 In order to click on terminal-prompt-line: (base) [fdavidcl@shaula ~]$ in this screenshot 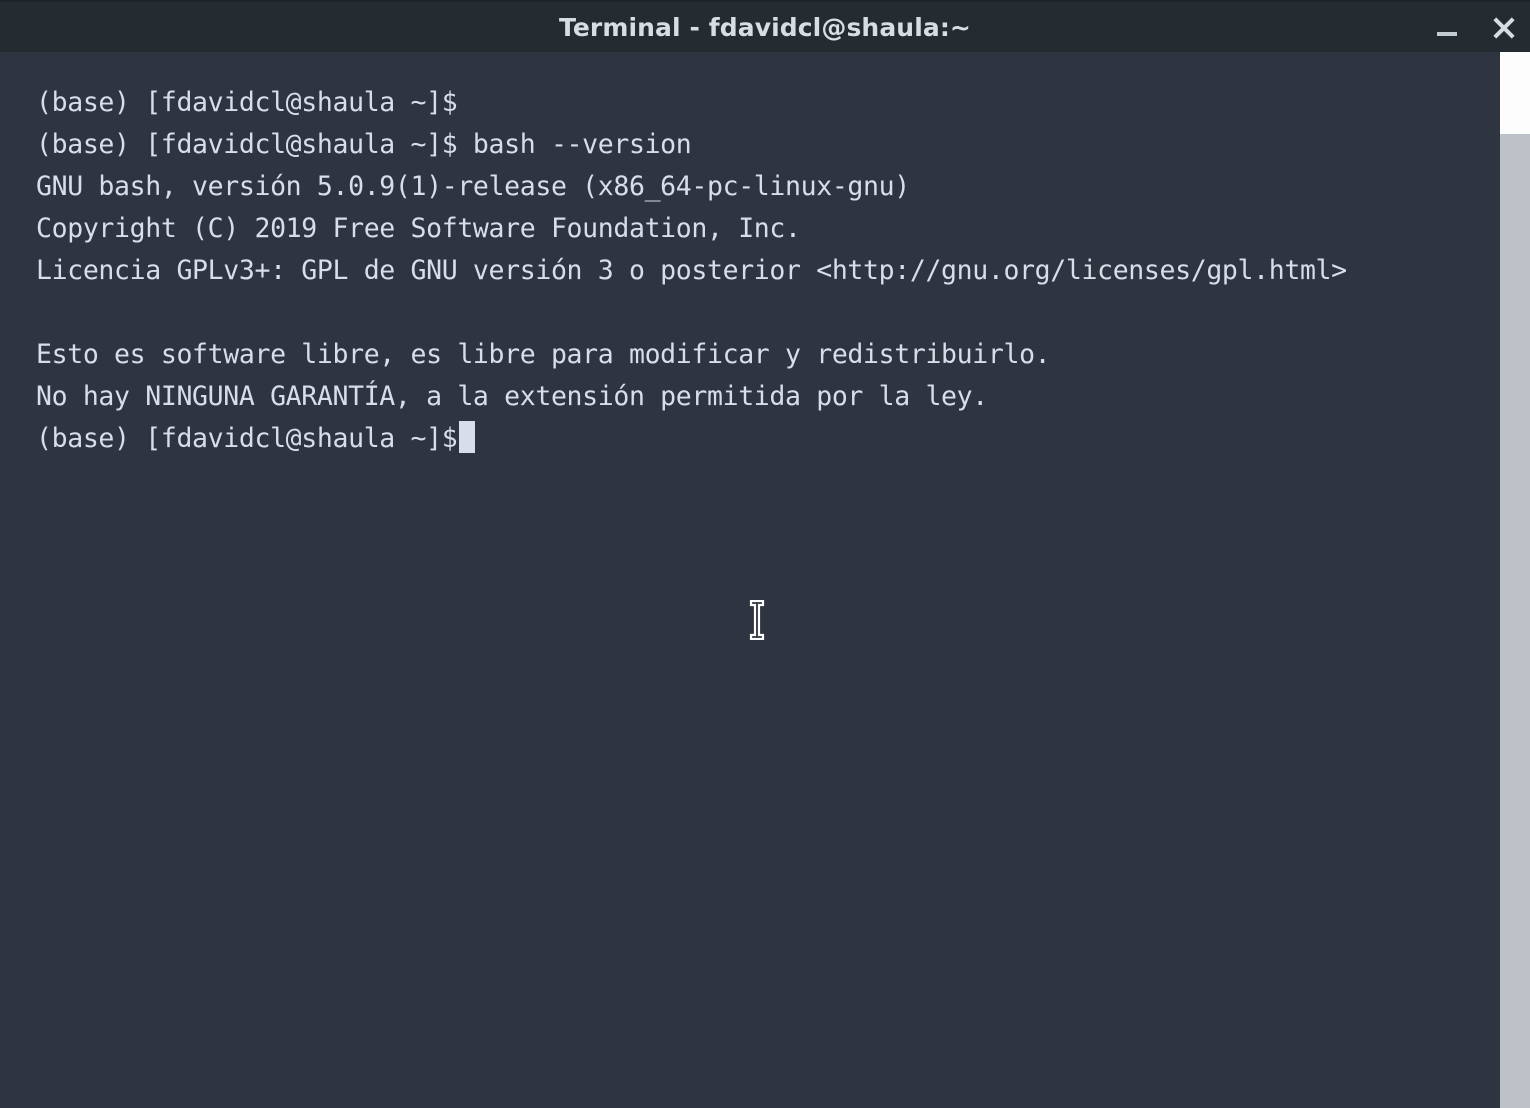, I will do `click(768, 439)`.